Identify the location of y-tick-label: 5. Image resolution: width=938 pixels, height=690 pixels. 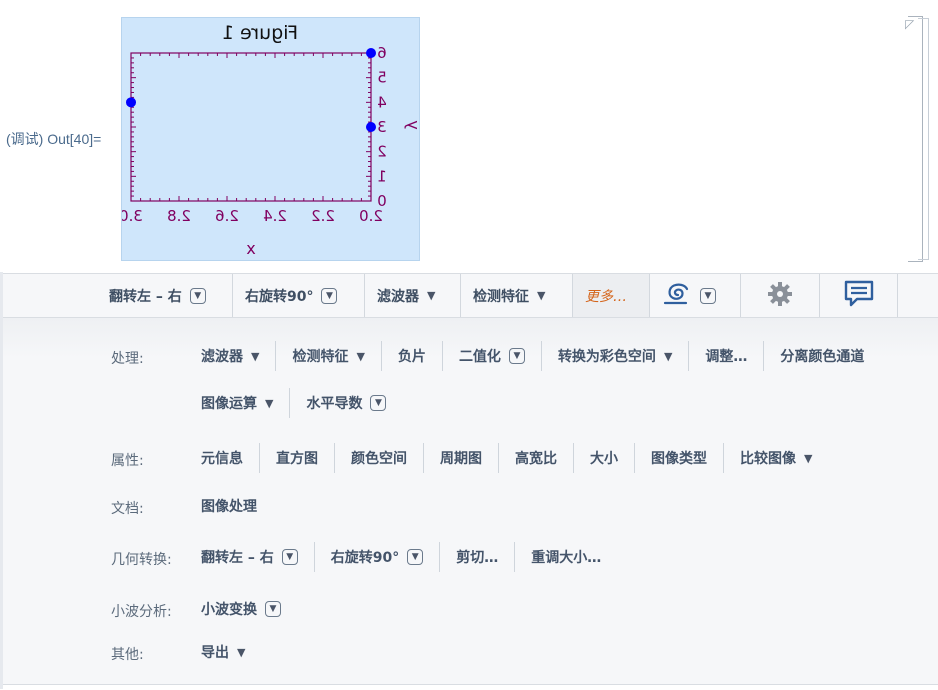
(382, 78).